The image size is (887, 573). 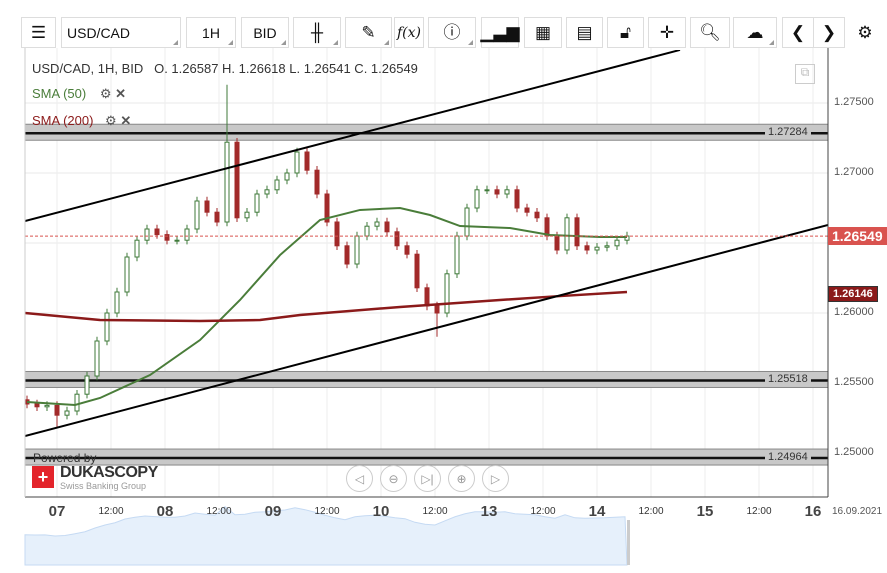 I want to click on zoom-out-button: ⊖, so click(x=393, y=478).